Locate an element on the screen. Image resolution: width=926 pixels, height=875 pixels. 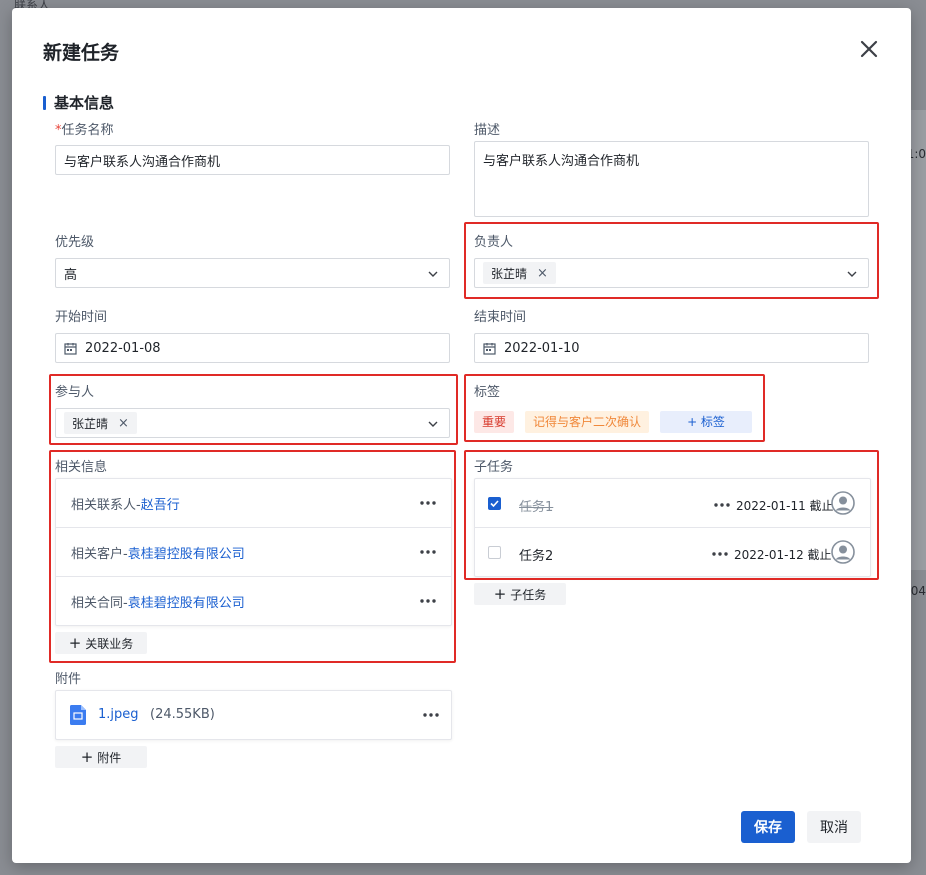
save-button: 保存 is located at coordinates (768, 827).